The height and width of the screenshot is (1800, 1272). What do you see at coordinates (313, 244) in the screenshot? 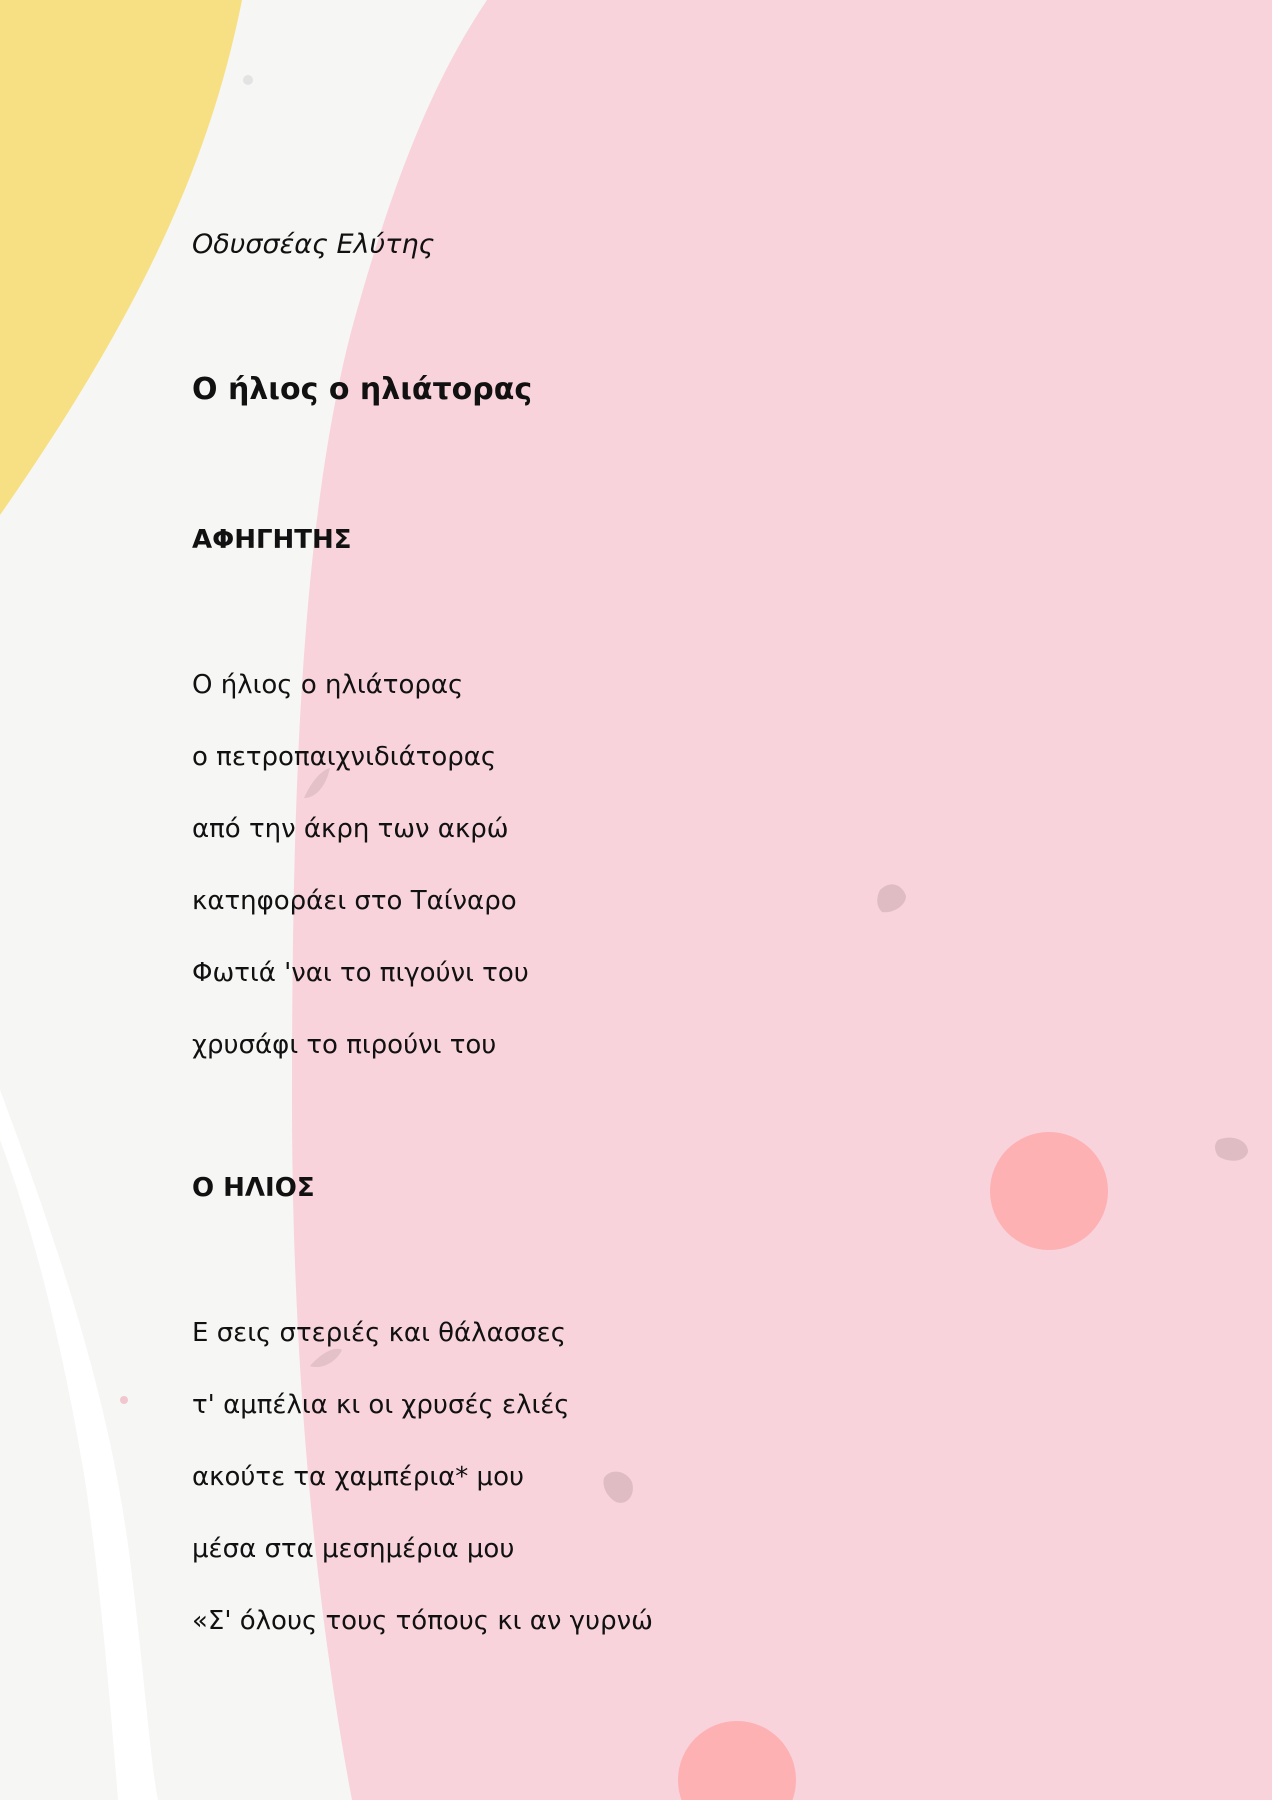
I see `author-name: Οδυσσέας Ελύτης` at bounding box center [313, 244].